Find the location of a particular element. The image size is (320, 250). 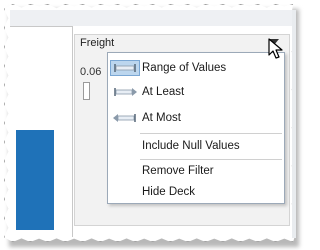

toolbar-strip is located at coordinates (153, 18).